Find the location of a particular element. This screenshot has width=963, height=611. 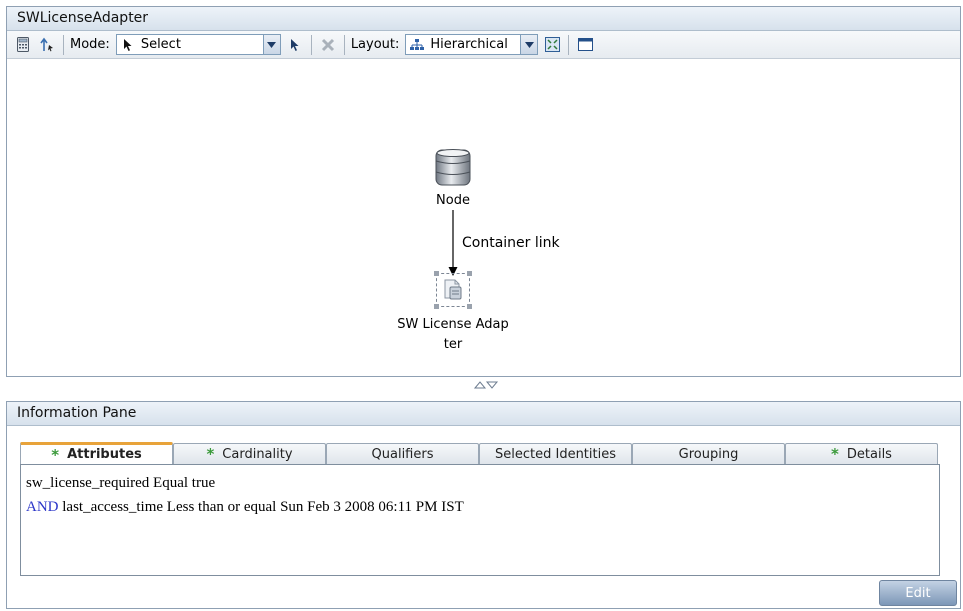

condition-line: sw_license_required Equal true is located at coordinates (480, 483).